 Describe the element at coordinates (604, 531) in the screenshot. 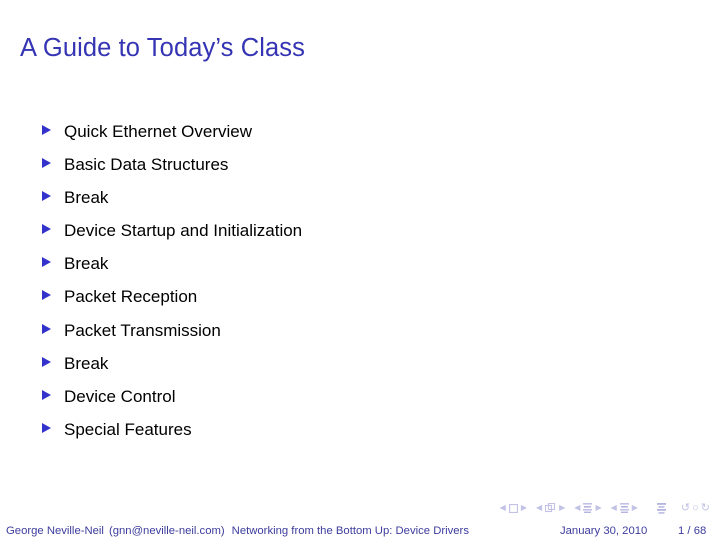

I see `footer-date: January 30, 2010` at that location.